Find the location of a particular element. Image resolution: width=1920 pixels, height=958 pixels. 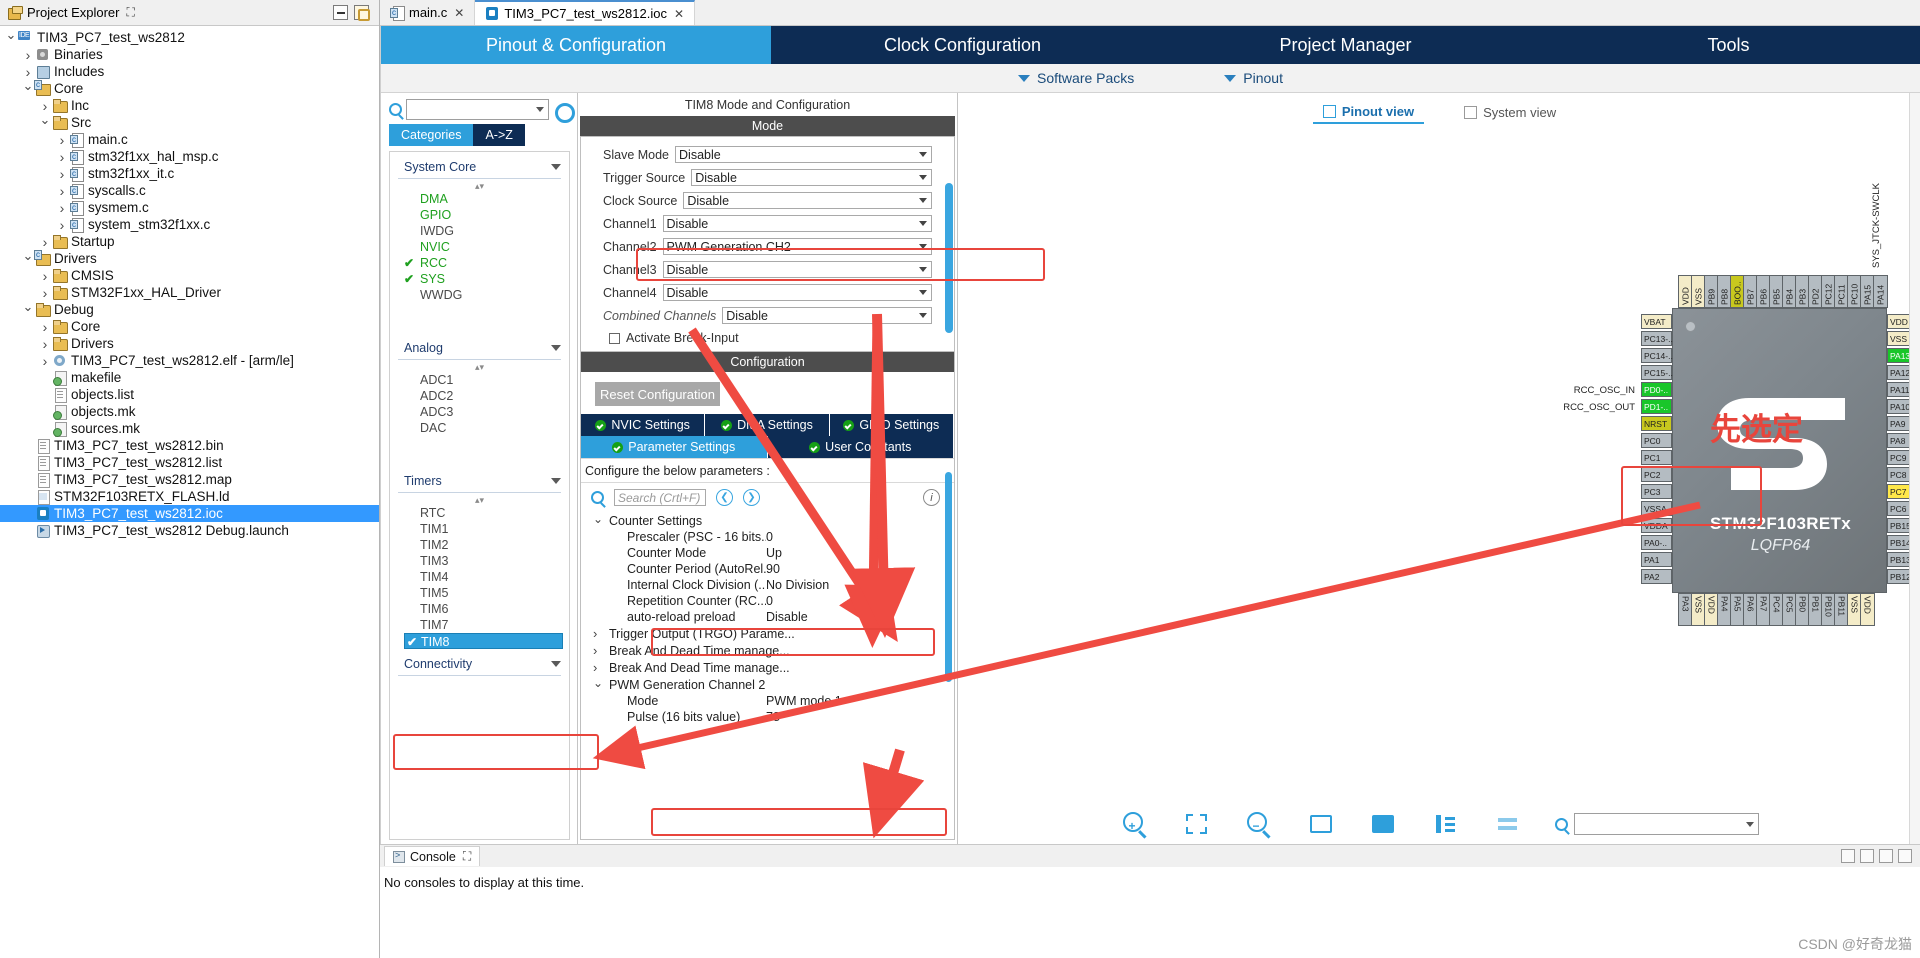

ip-item-tim4: TIM4 is located at coordinates (479, 577).